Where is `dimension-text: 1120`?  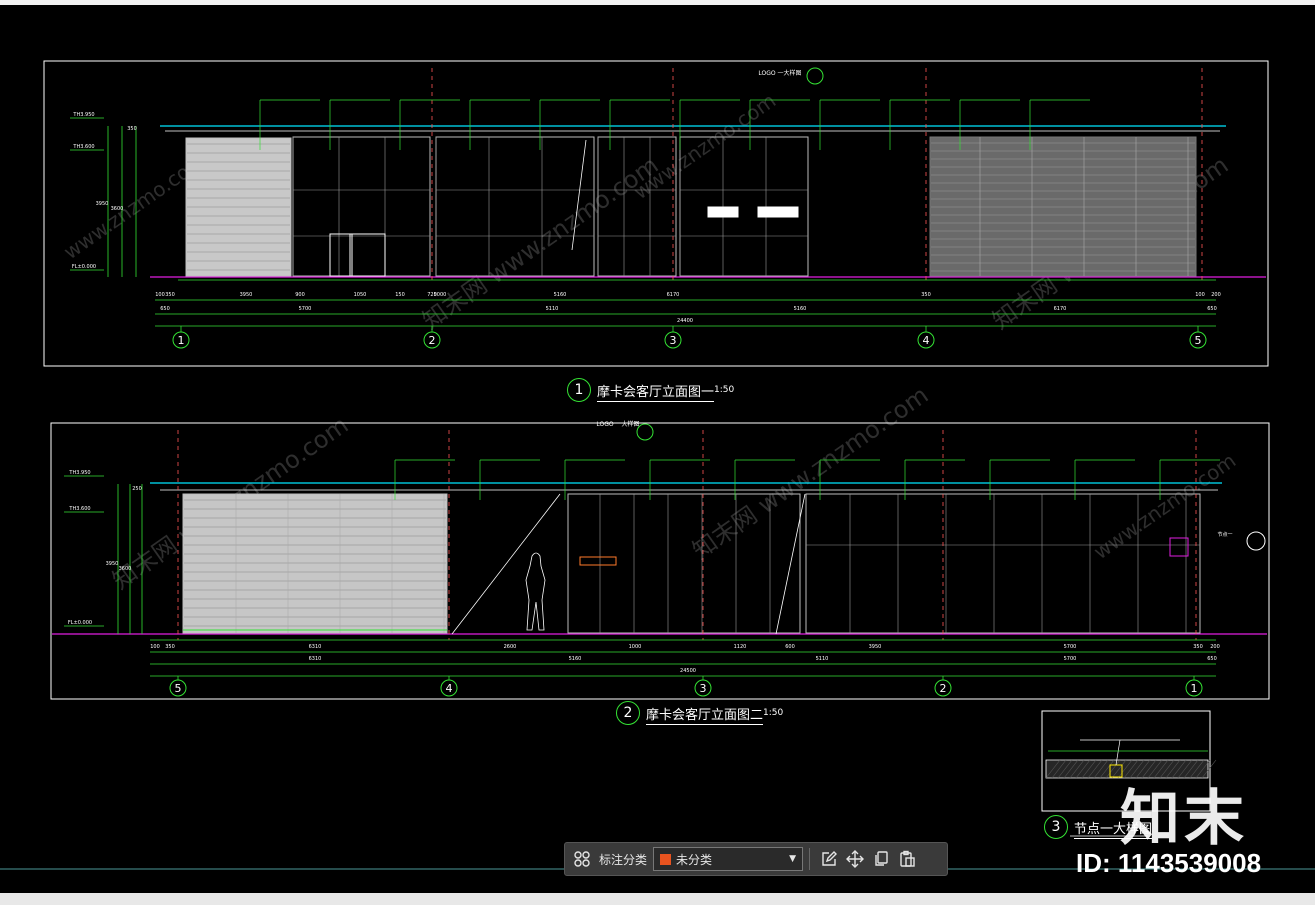 dimension-text: 1120 is located at coordinates (740, 647).